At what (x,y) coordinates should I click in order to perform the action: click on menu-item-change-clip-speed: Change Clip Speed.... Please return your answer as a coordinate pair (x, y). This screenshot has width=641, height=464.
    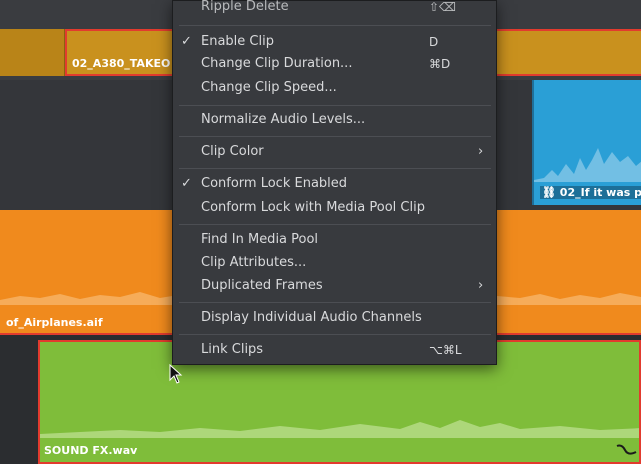
    Looking at the image, I should click on (334, 88).